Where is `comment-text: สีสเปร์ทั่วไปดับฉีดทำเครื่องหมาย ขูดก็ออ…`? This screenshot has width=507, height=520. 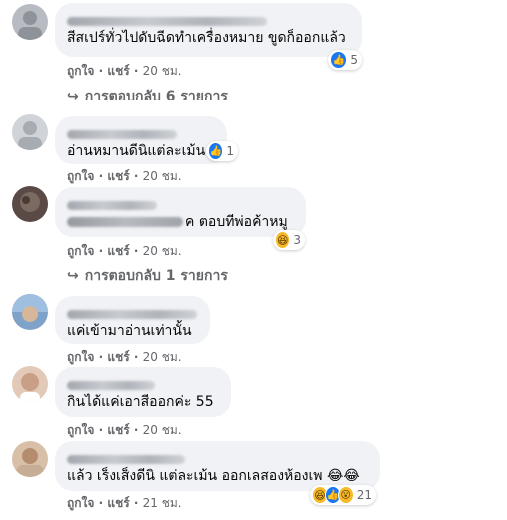 comment-text: สีสเปร์ทั่วไปดับฉีดทำเครื่องหมาย ขูดก็ออ… is located at coordinates (206, 38).